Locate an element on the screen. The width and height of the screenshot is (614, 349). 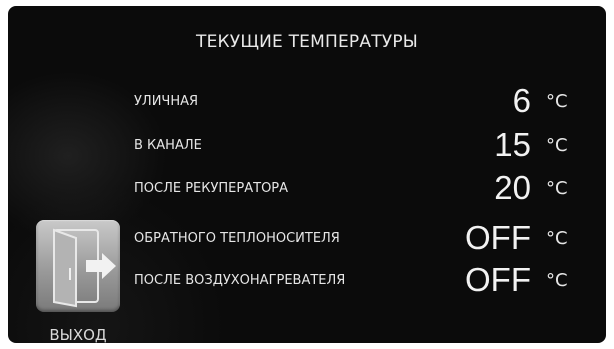
exit-button: ВЫХОД is located at coordinates (78, 281).